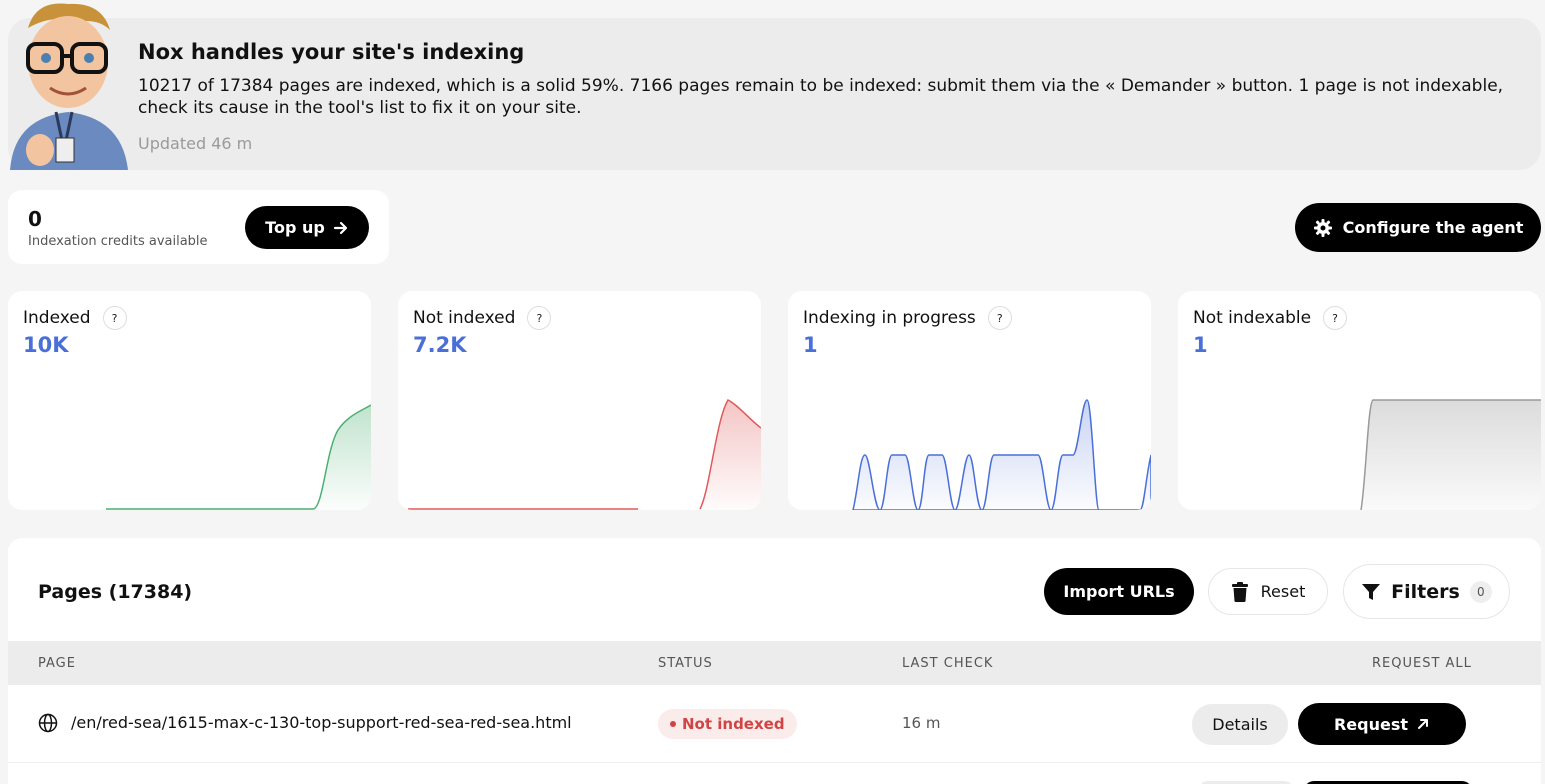 The width and height of the screenshot is (1545, 784). What do you see at coordinates (238, 457) in the screenshot?
I see `sparkline-indexed` at bounding box center [238, 457].